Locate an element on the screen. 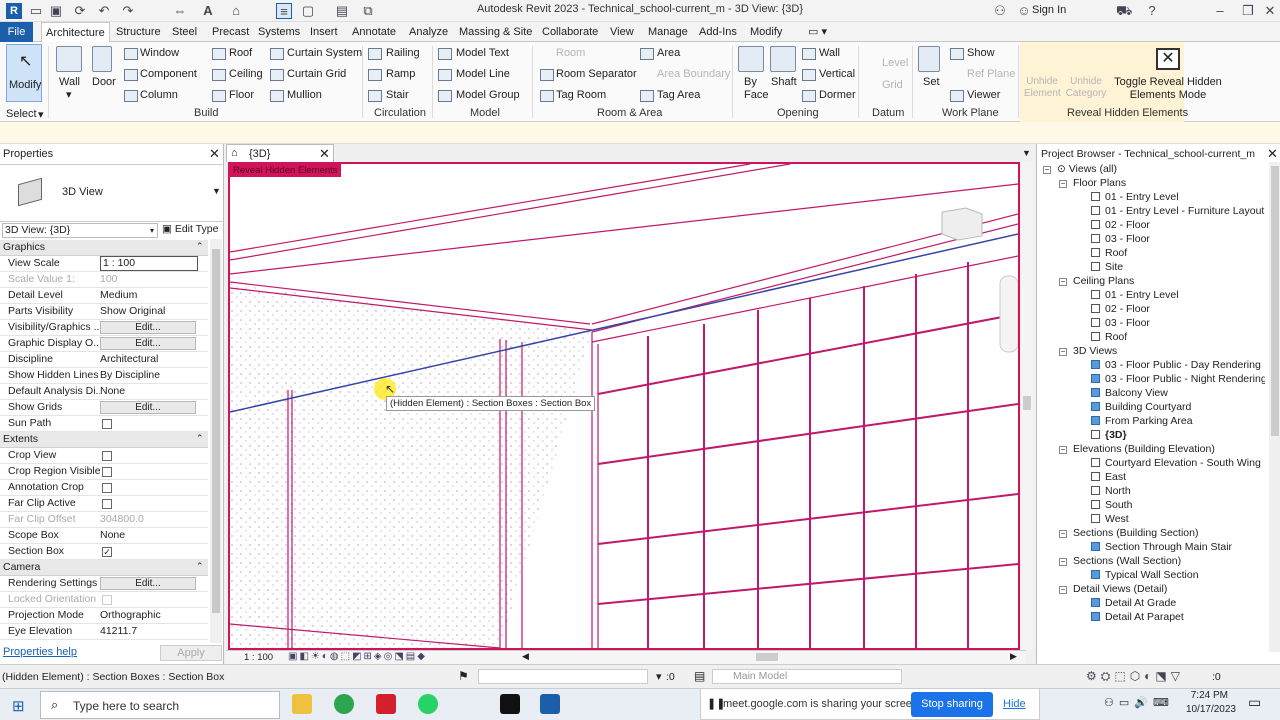 The width and height of the screenshot is (1280, 720). browser-view-item: Roof is located at coordinates (1154, 253).